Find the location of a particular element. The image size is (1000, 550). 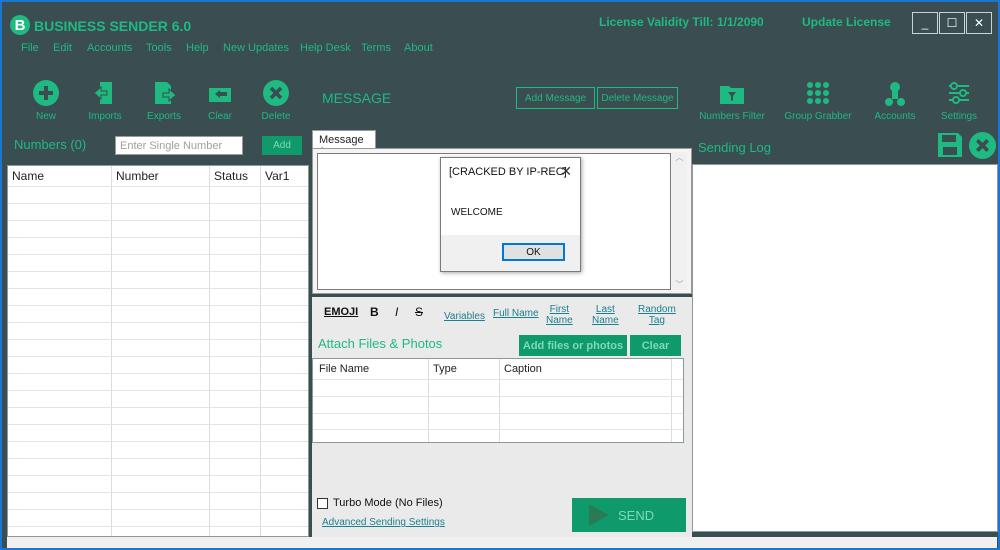

files-grid: File Name Type Caption is located at coordinates (498, 400).